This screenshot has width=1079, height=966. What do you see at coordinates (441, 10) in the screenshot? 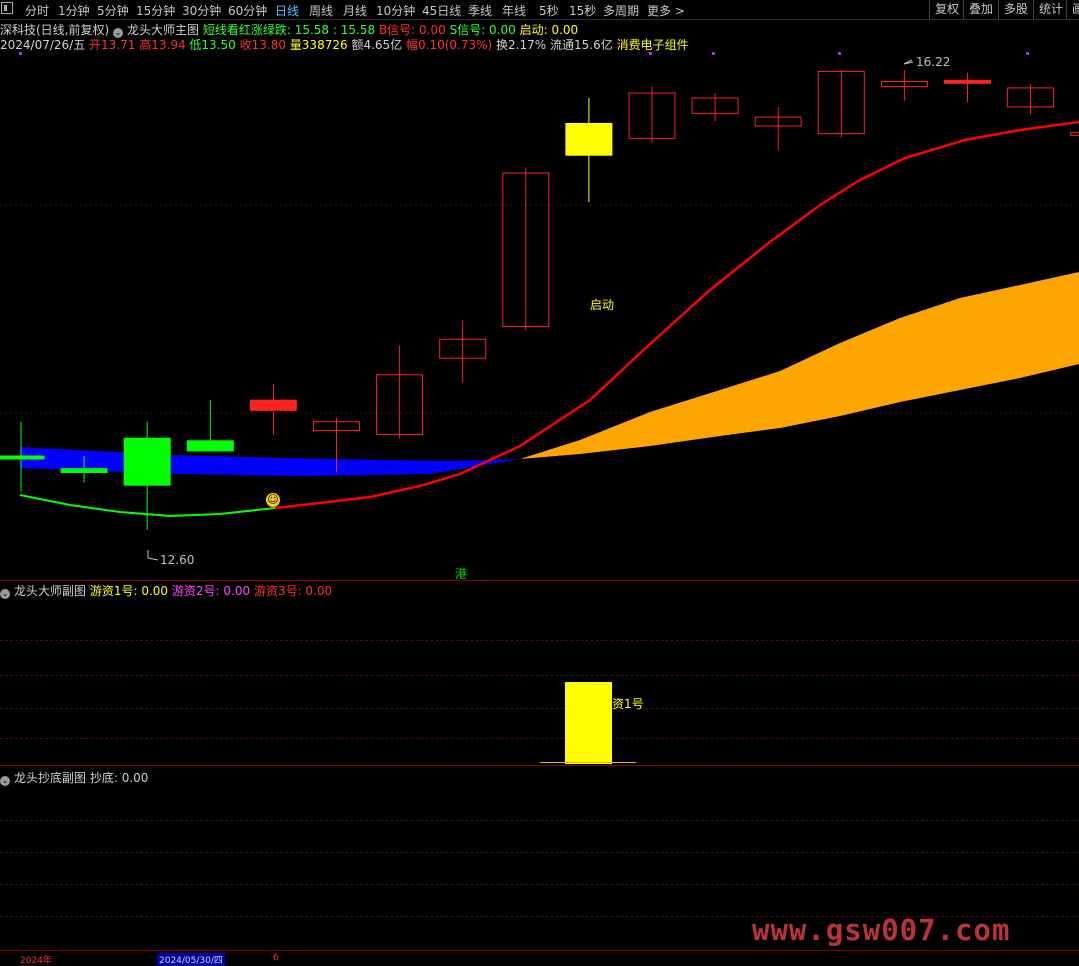
I see `tab-period-10: 45日线` at bounding box center [441, 10].